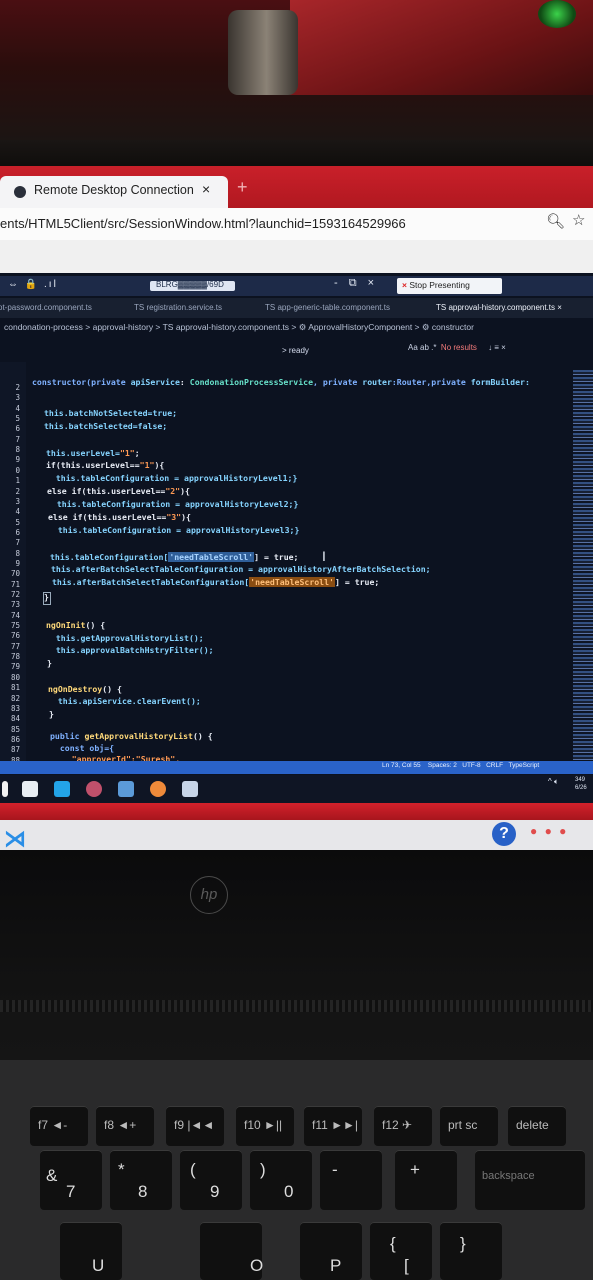  Describe the element at coordinates (415, 1169) in the screenshot. I see `key-label: +` at that location.